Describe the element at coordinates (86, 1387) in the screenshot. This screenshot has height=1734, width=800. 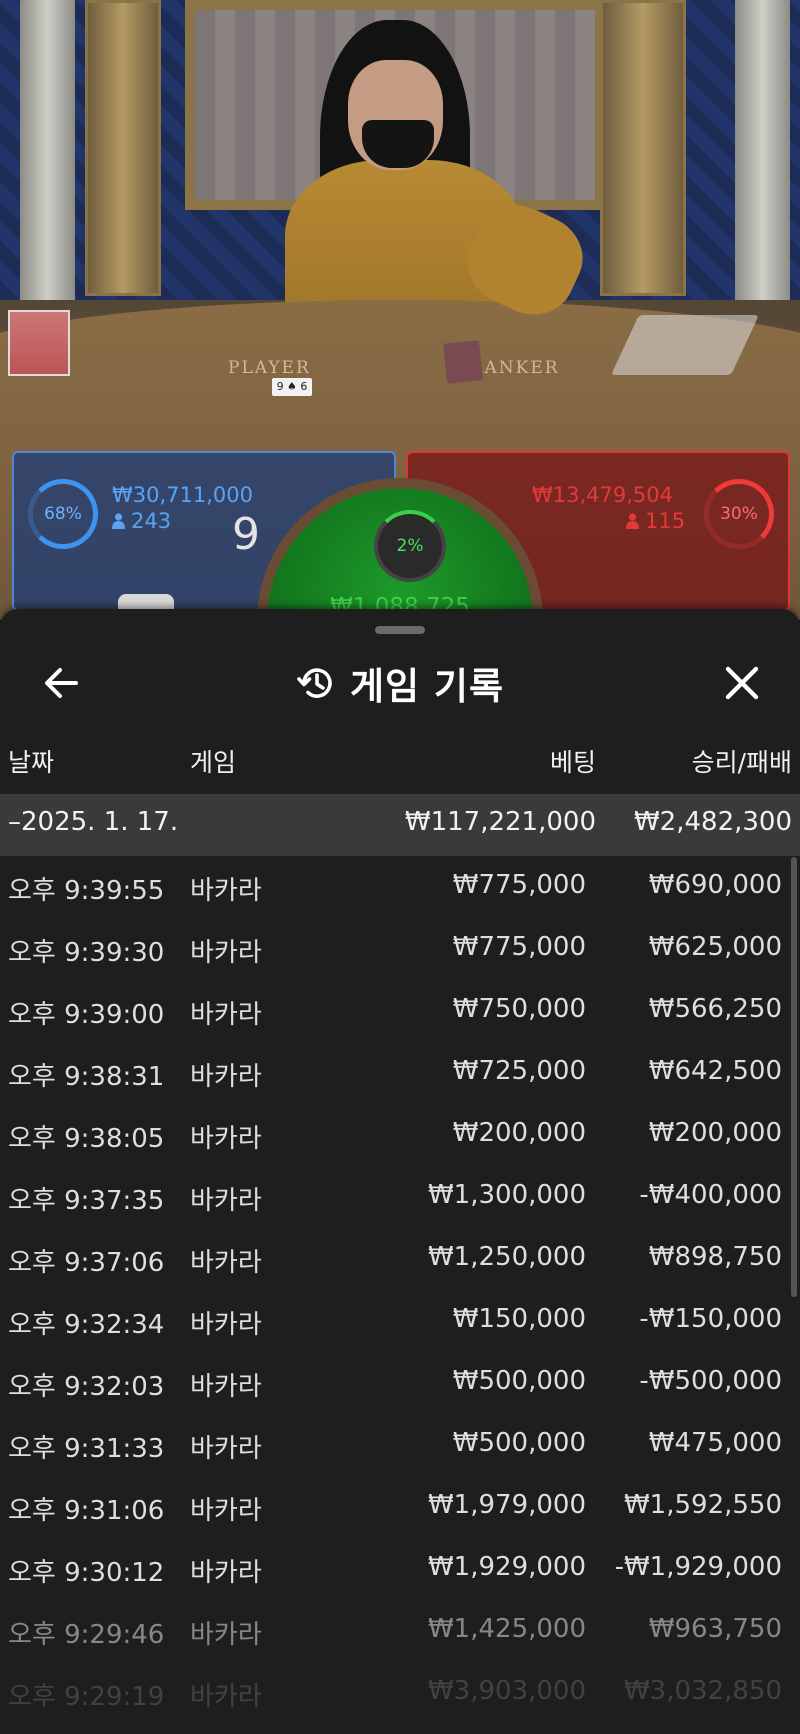
I see `row-time: 오후 9:32:03` at that location.